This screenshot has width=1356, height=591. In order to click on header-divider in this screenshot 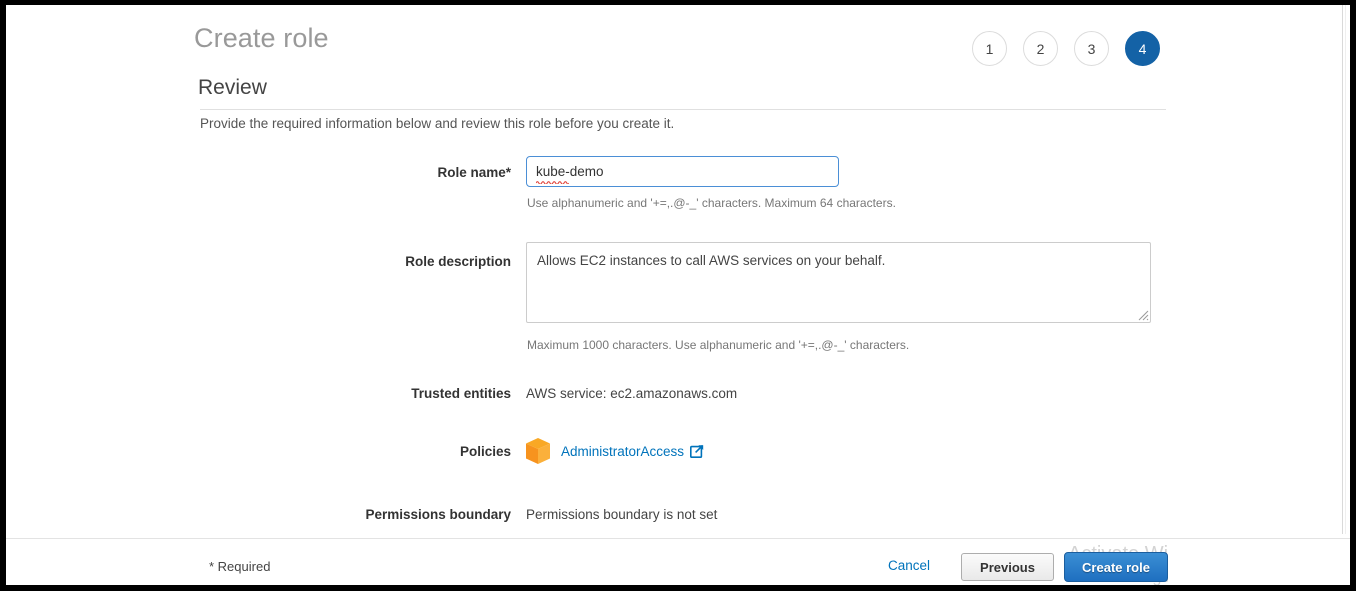, I will do `click(683, 109)`.